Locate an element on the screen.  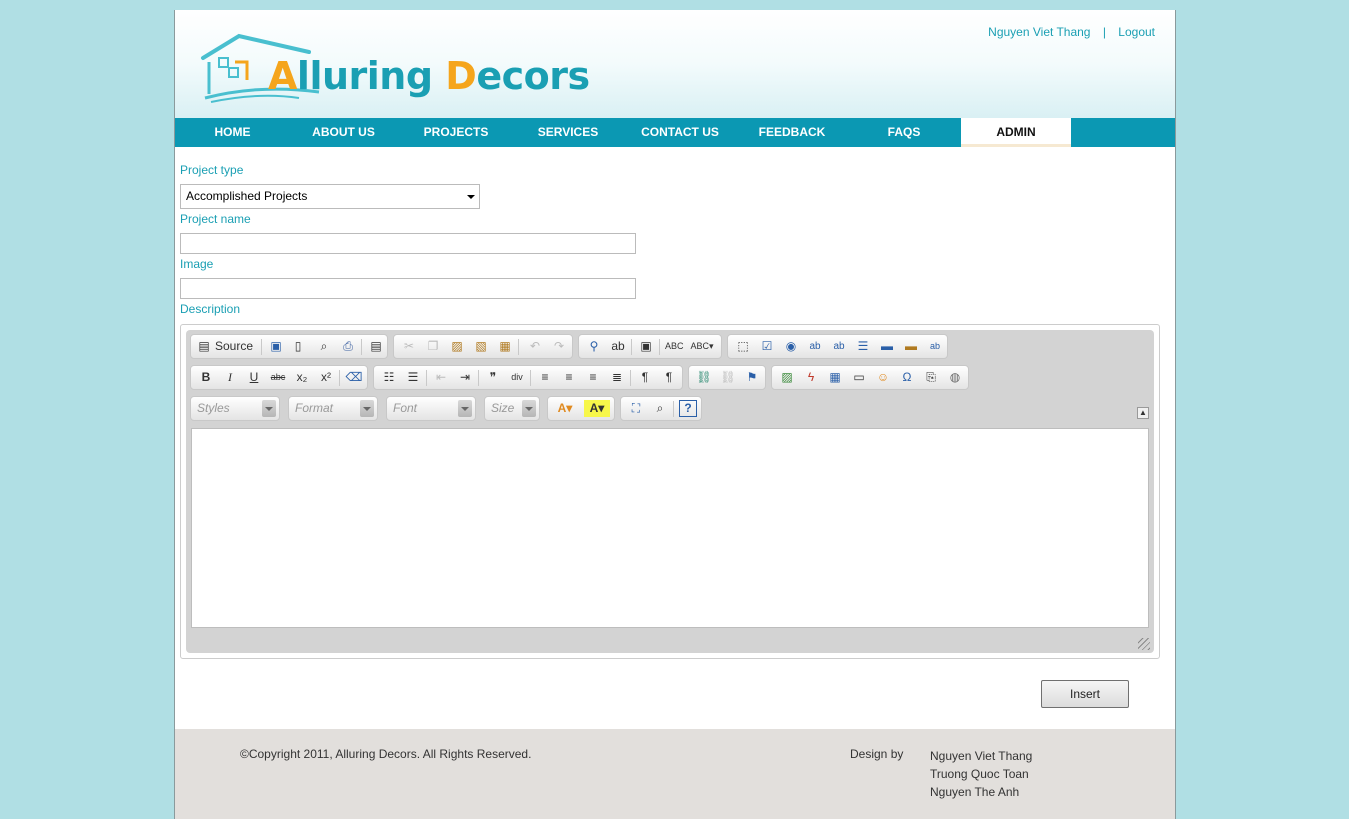
collapse-toolbar-icon: ▲ is located at coordinates (1143, 413).